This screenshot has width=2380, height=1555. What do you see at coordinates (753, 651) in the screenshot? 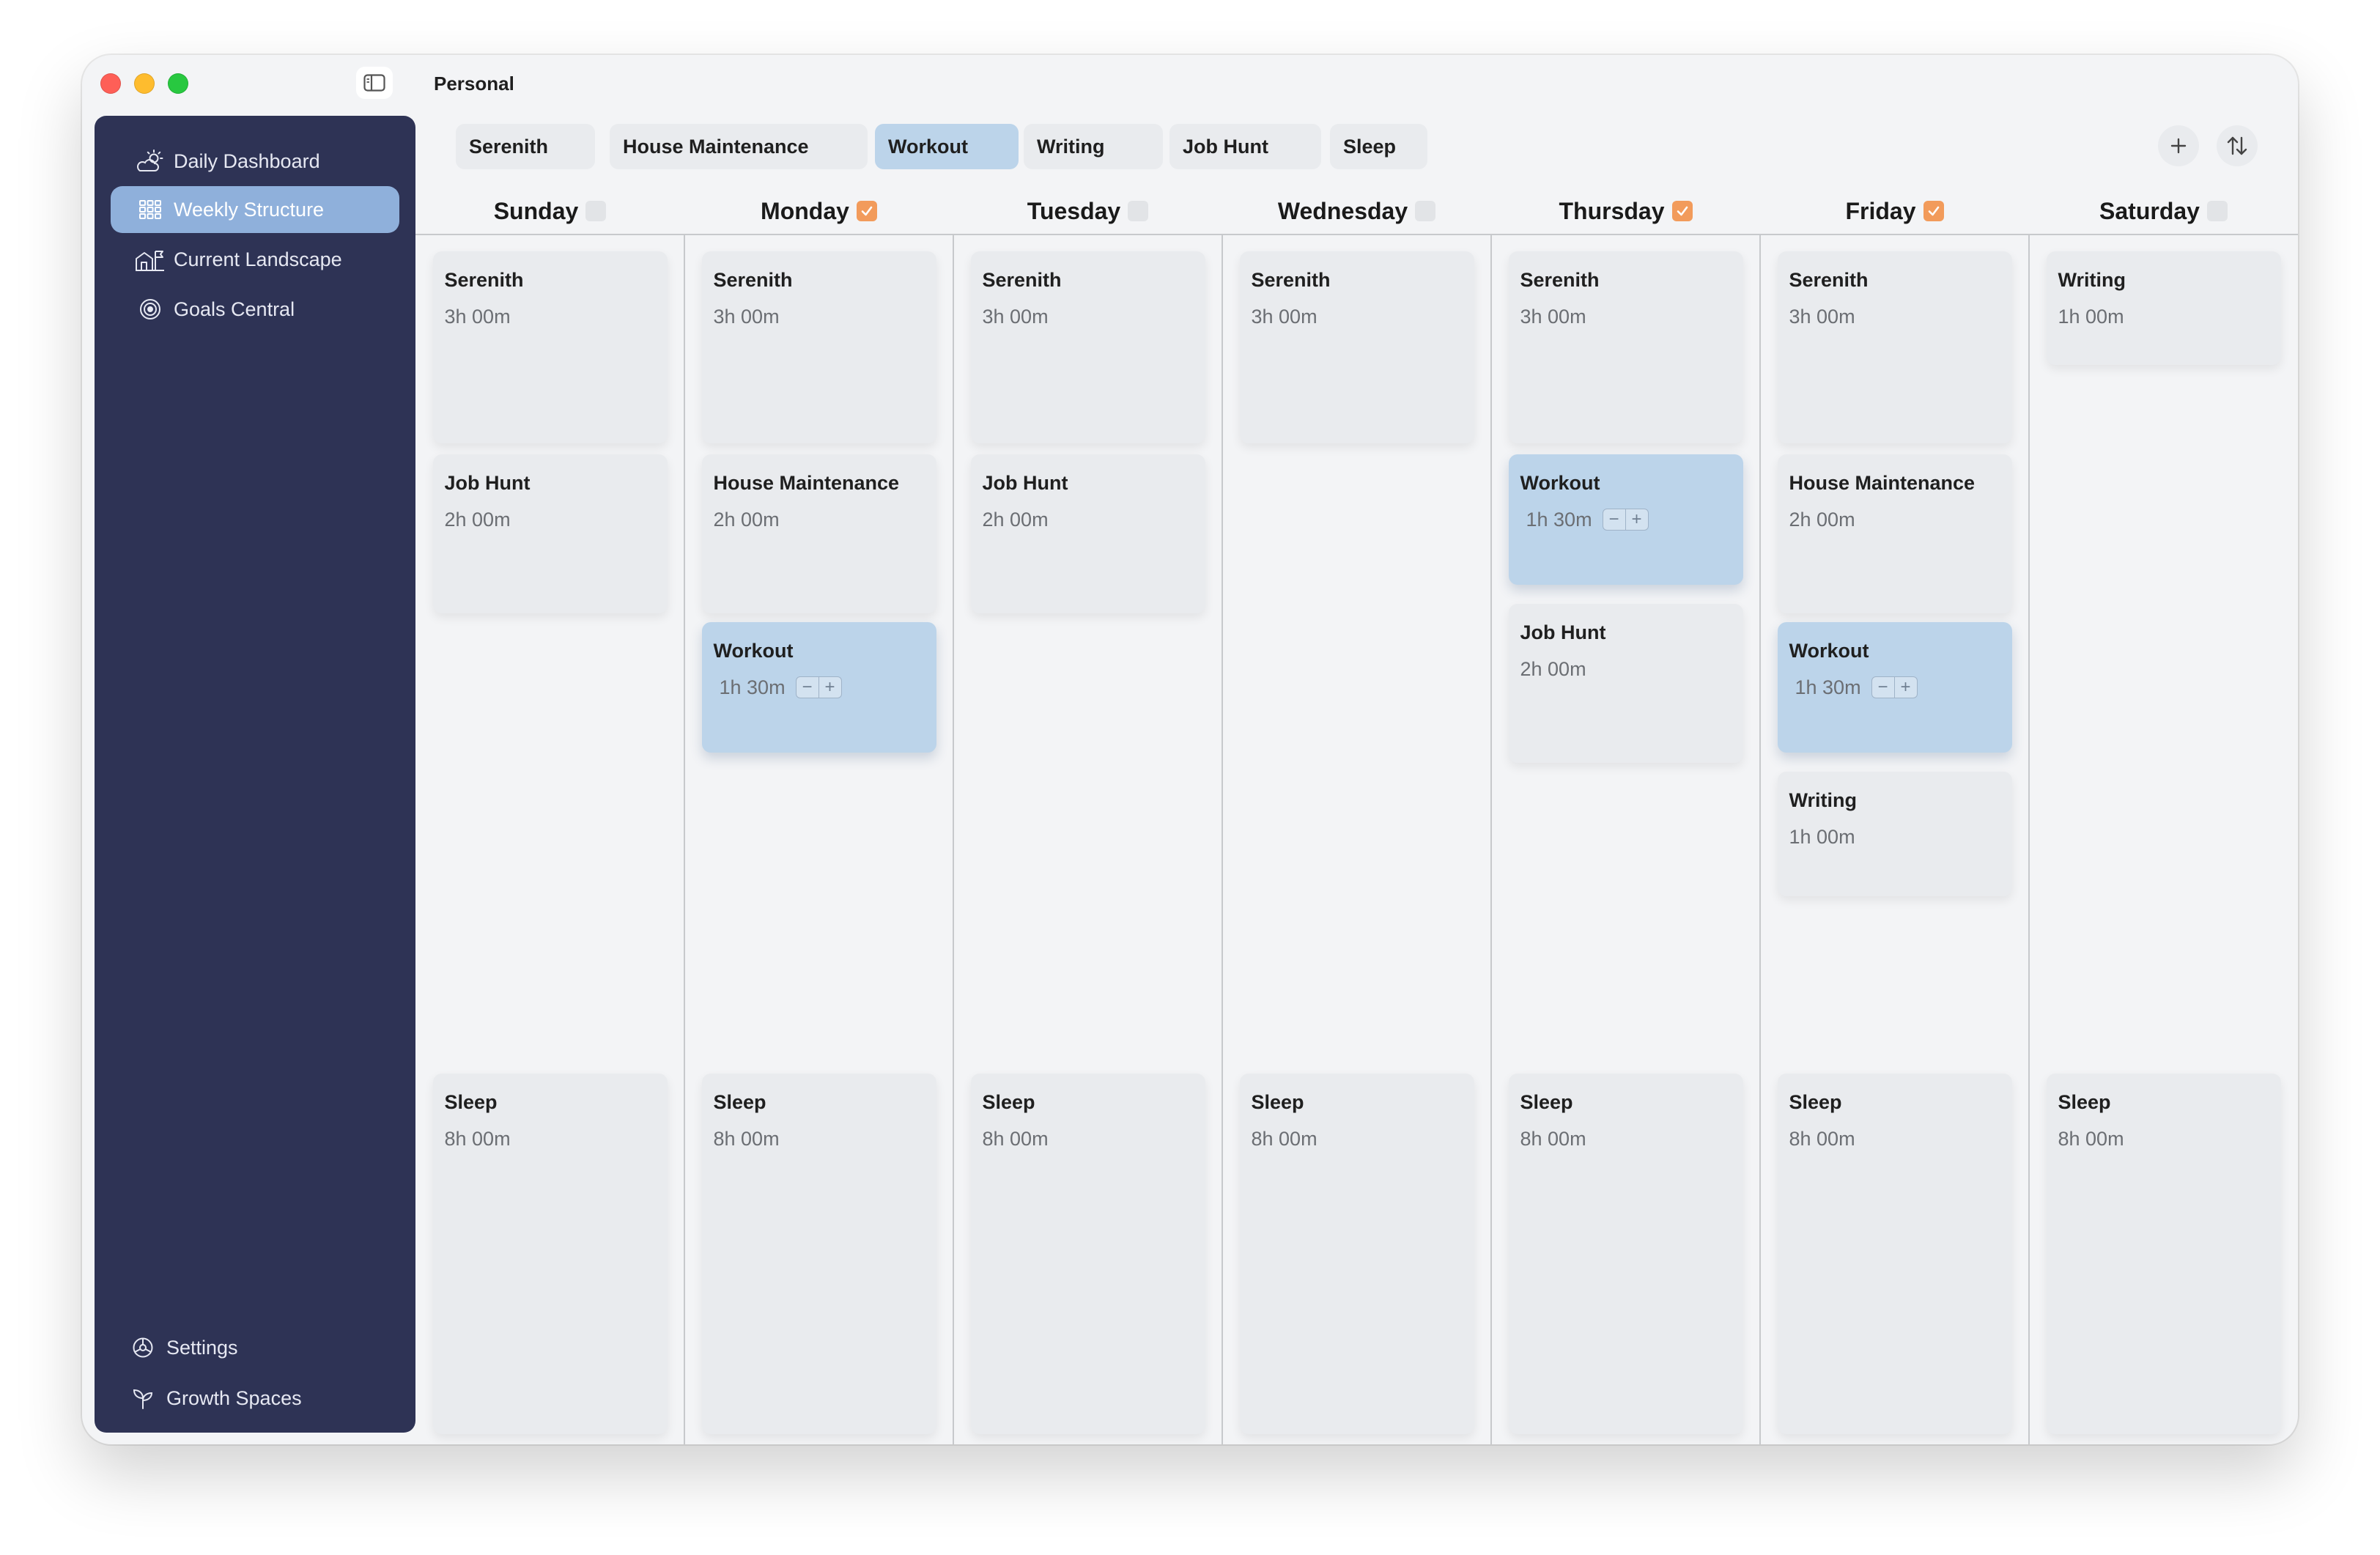
I see `block-title: Workout` at bounding box center [753, 651].